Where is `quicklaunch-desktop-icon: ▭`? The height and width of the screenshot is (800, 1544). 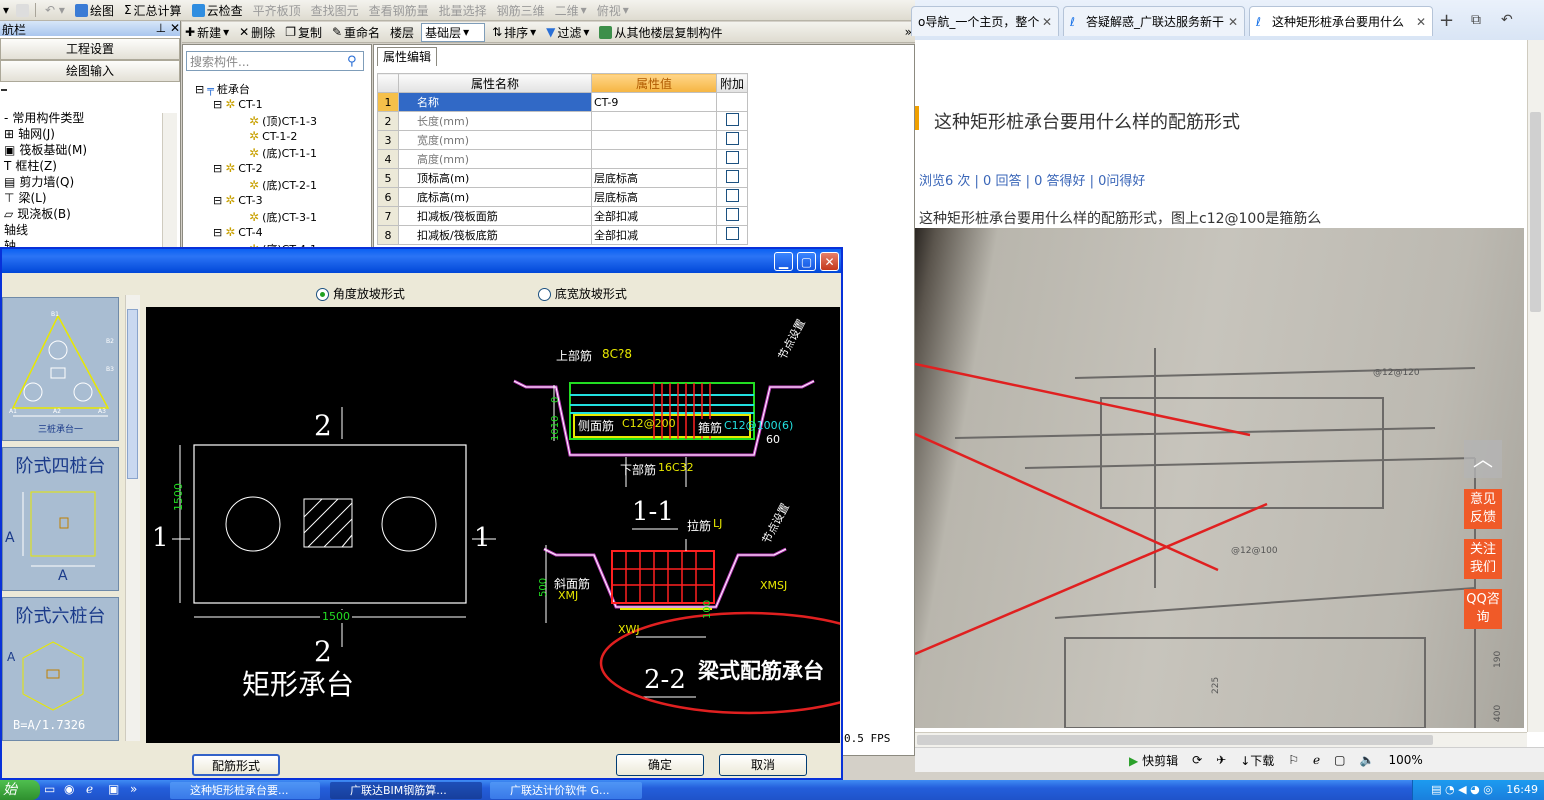 quicklaunch-desktop-icon: ▭ is located at coordinates (49, 789).